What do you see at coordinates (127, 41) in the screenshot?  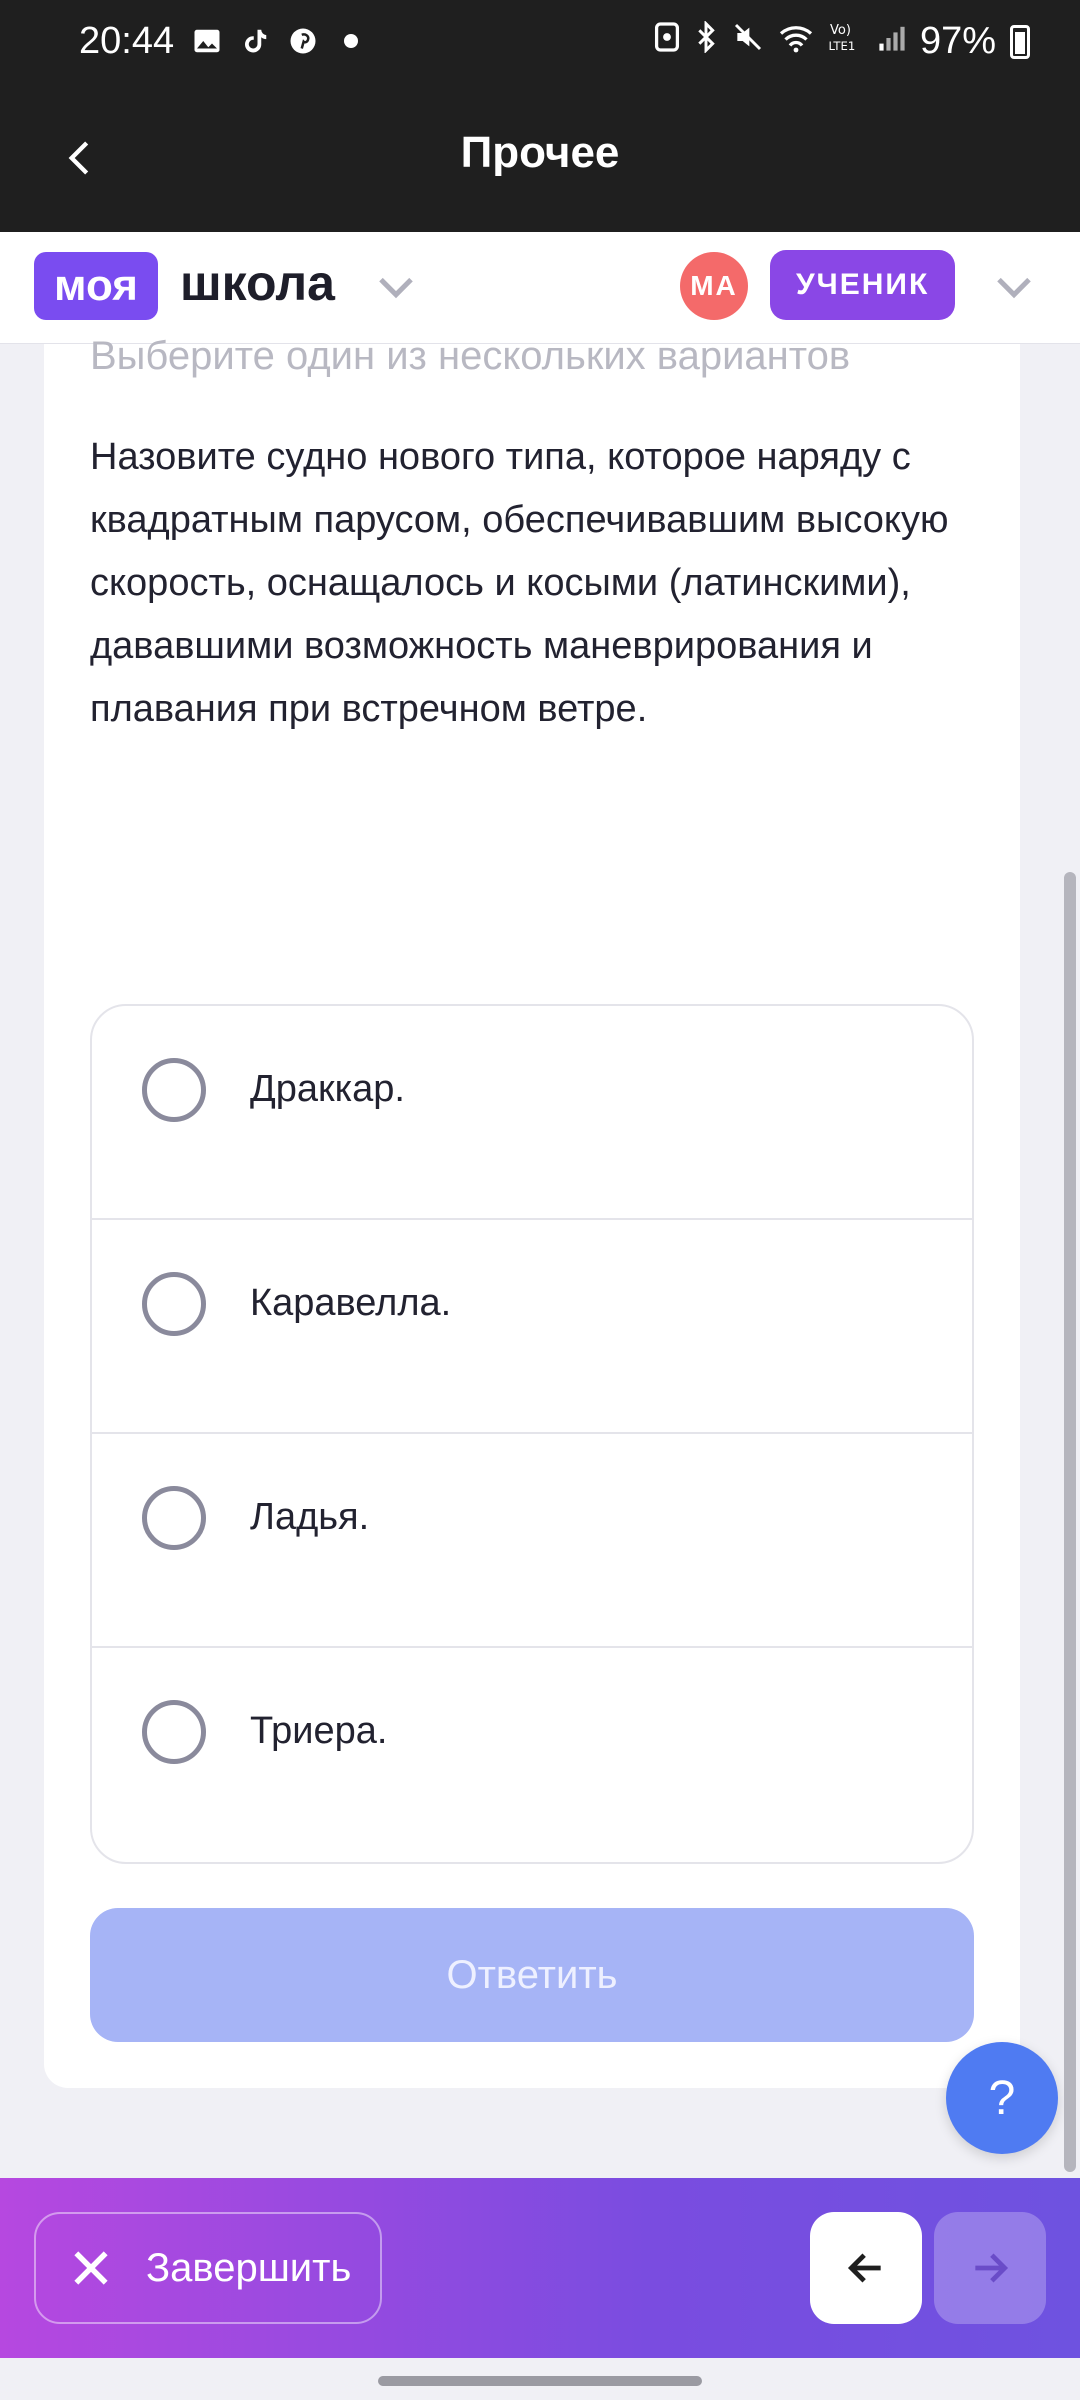 I see `status-time: 20:44` at bounding box center [127, 41].